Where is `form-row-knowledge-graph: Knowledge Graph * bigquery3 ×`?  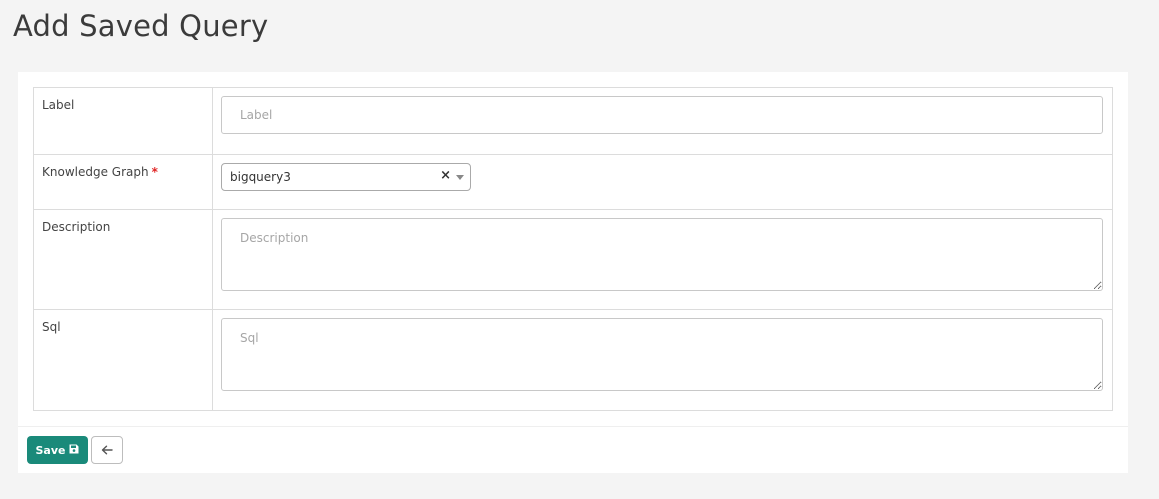 form-row-knowledge-graph: Knowledge Graph * bigquery3 × is located at coordinates (573, 182).